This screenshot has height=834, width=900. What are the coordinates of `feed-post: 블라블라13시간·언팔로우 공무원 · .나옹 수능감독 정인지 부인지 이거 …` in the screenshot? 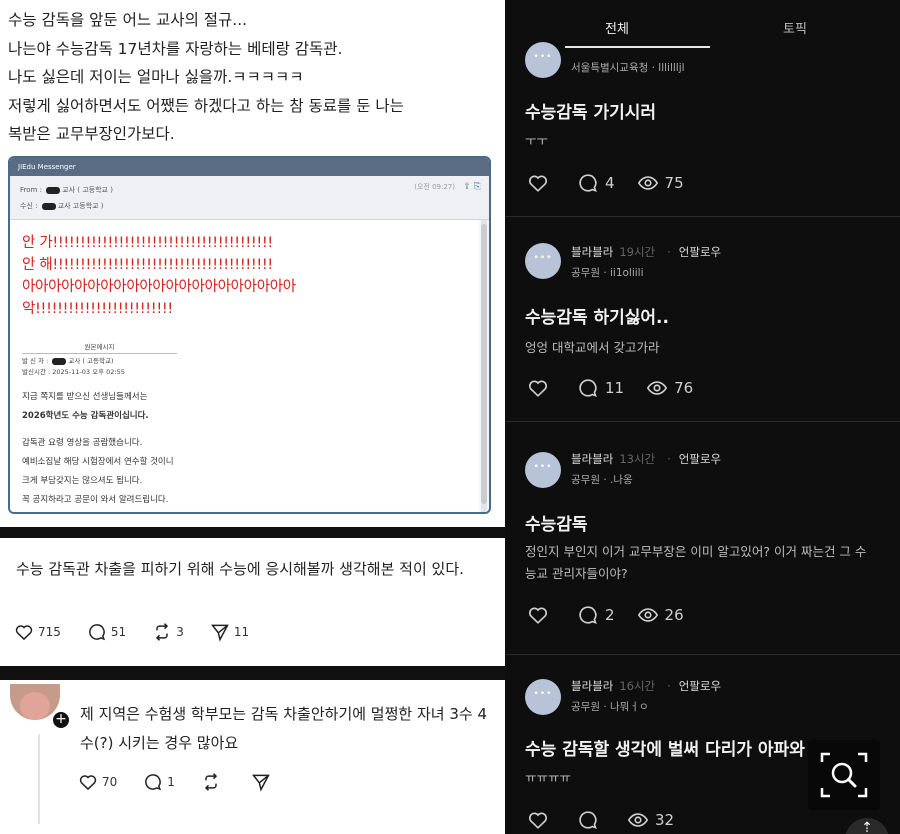 It's located at (702, 537).